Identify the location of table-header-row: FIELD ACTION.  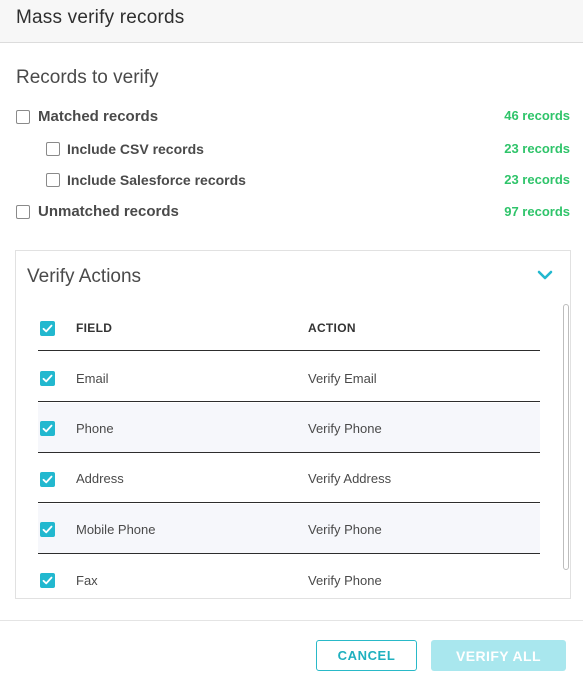
(289, 326).